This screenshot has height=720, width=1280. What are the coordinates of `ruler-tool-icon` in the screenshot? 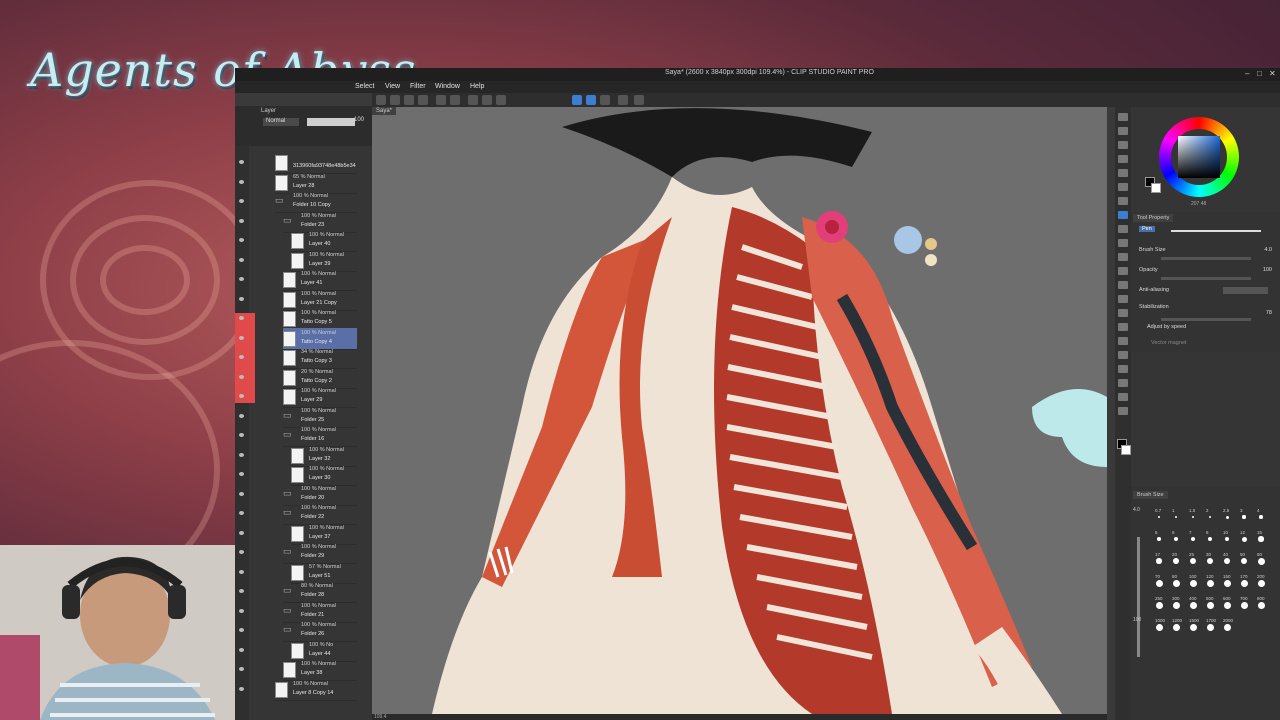 It's located at (1123, 369).